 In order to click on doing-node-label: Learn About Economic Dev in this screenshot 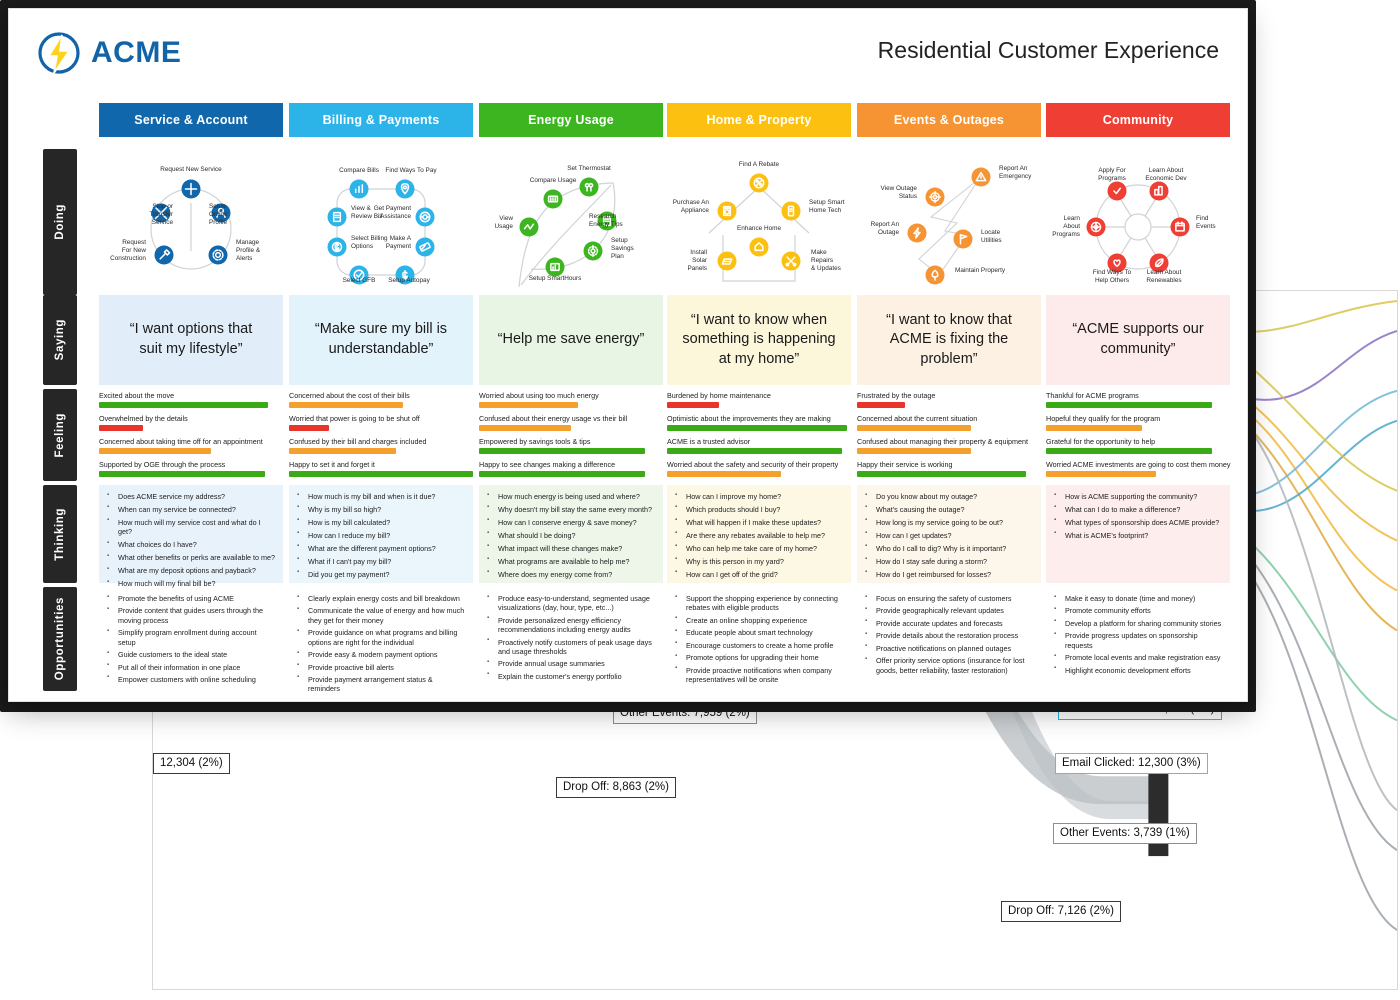, I will do `click(1166, 175)`.